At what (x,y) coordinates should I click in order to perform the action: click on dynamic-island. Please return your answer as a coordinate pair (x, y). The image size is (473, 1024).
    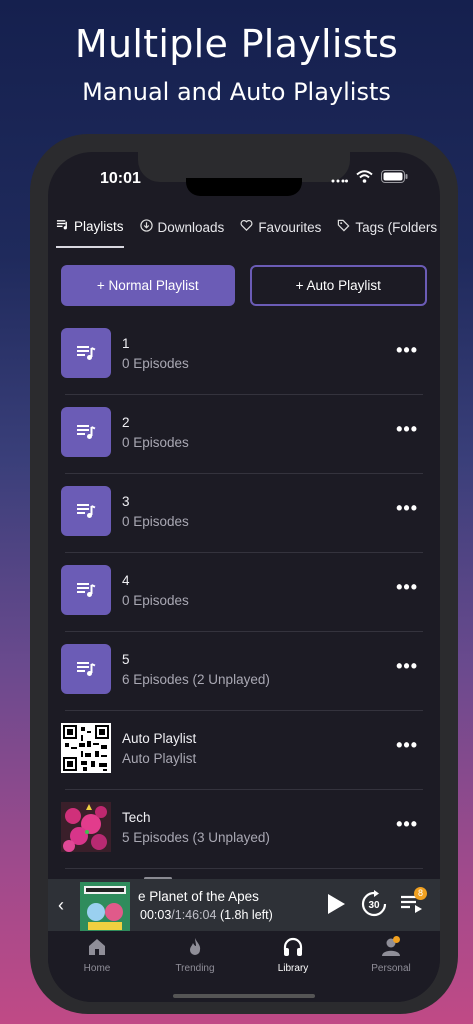
    Looking at the image, I should click on (244, 187).